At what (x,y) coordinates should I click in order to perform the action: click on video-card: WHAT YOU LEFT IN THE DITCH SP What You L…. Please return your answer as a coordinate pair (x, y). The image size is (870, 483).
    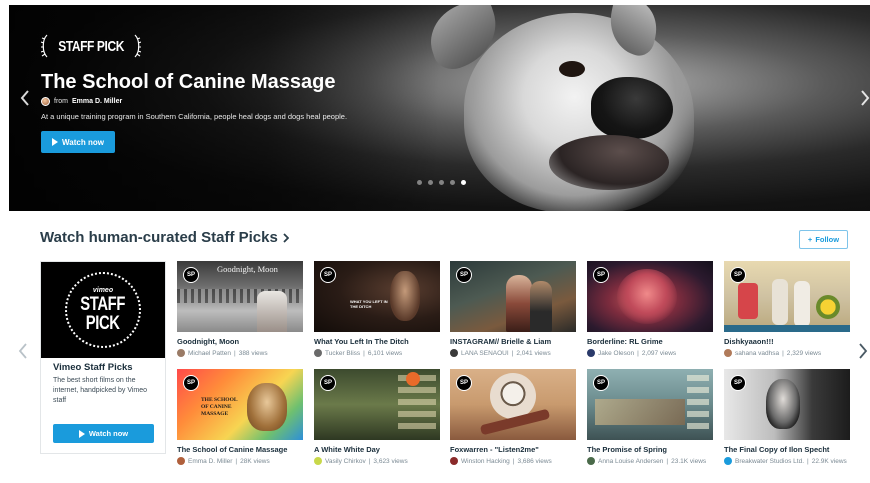
    Looking at the image, I should click on (377, 312).